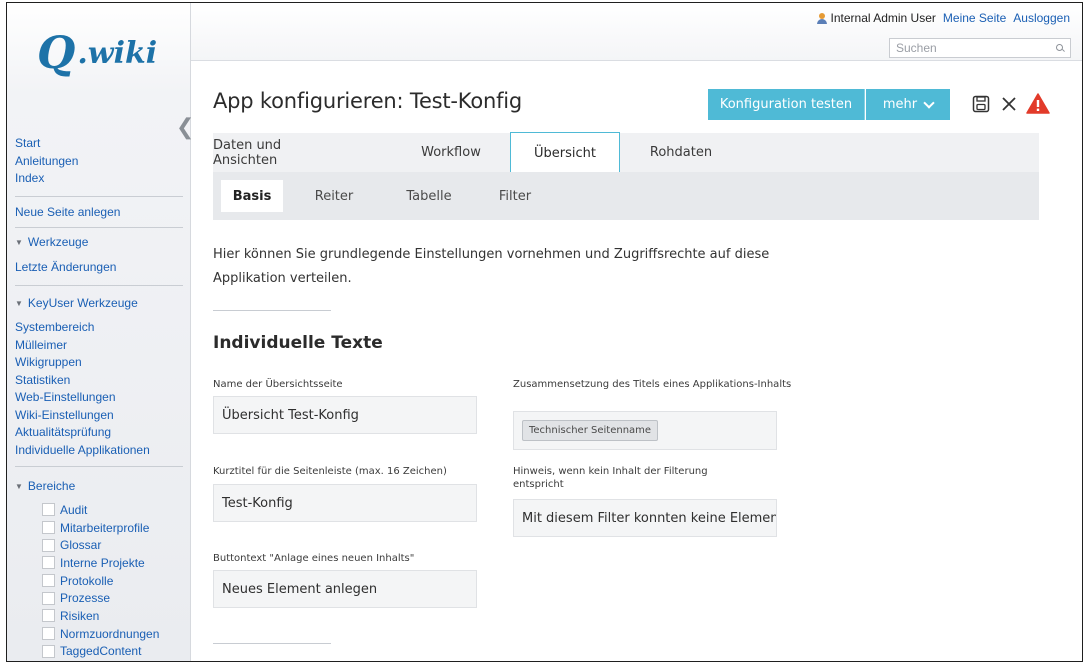 This screenshot has width=1089, height=662. I want to click on search-box, so click(980, 48).